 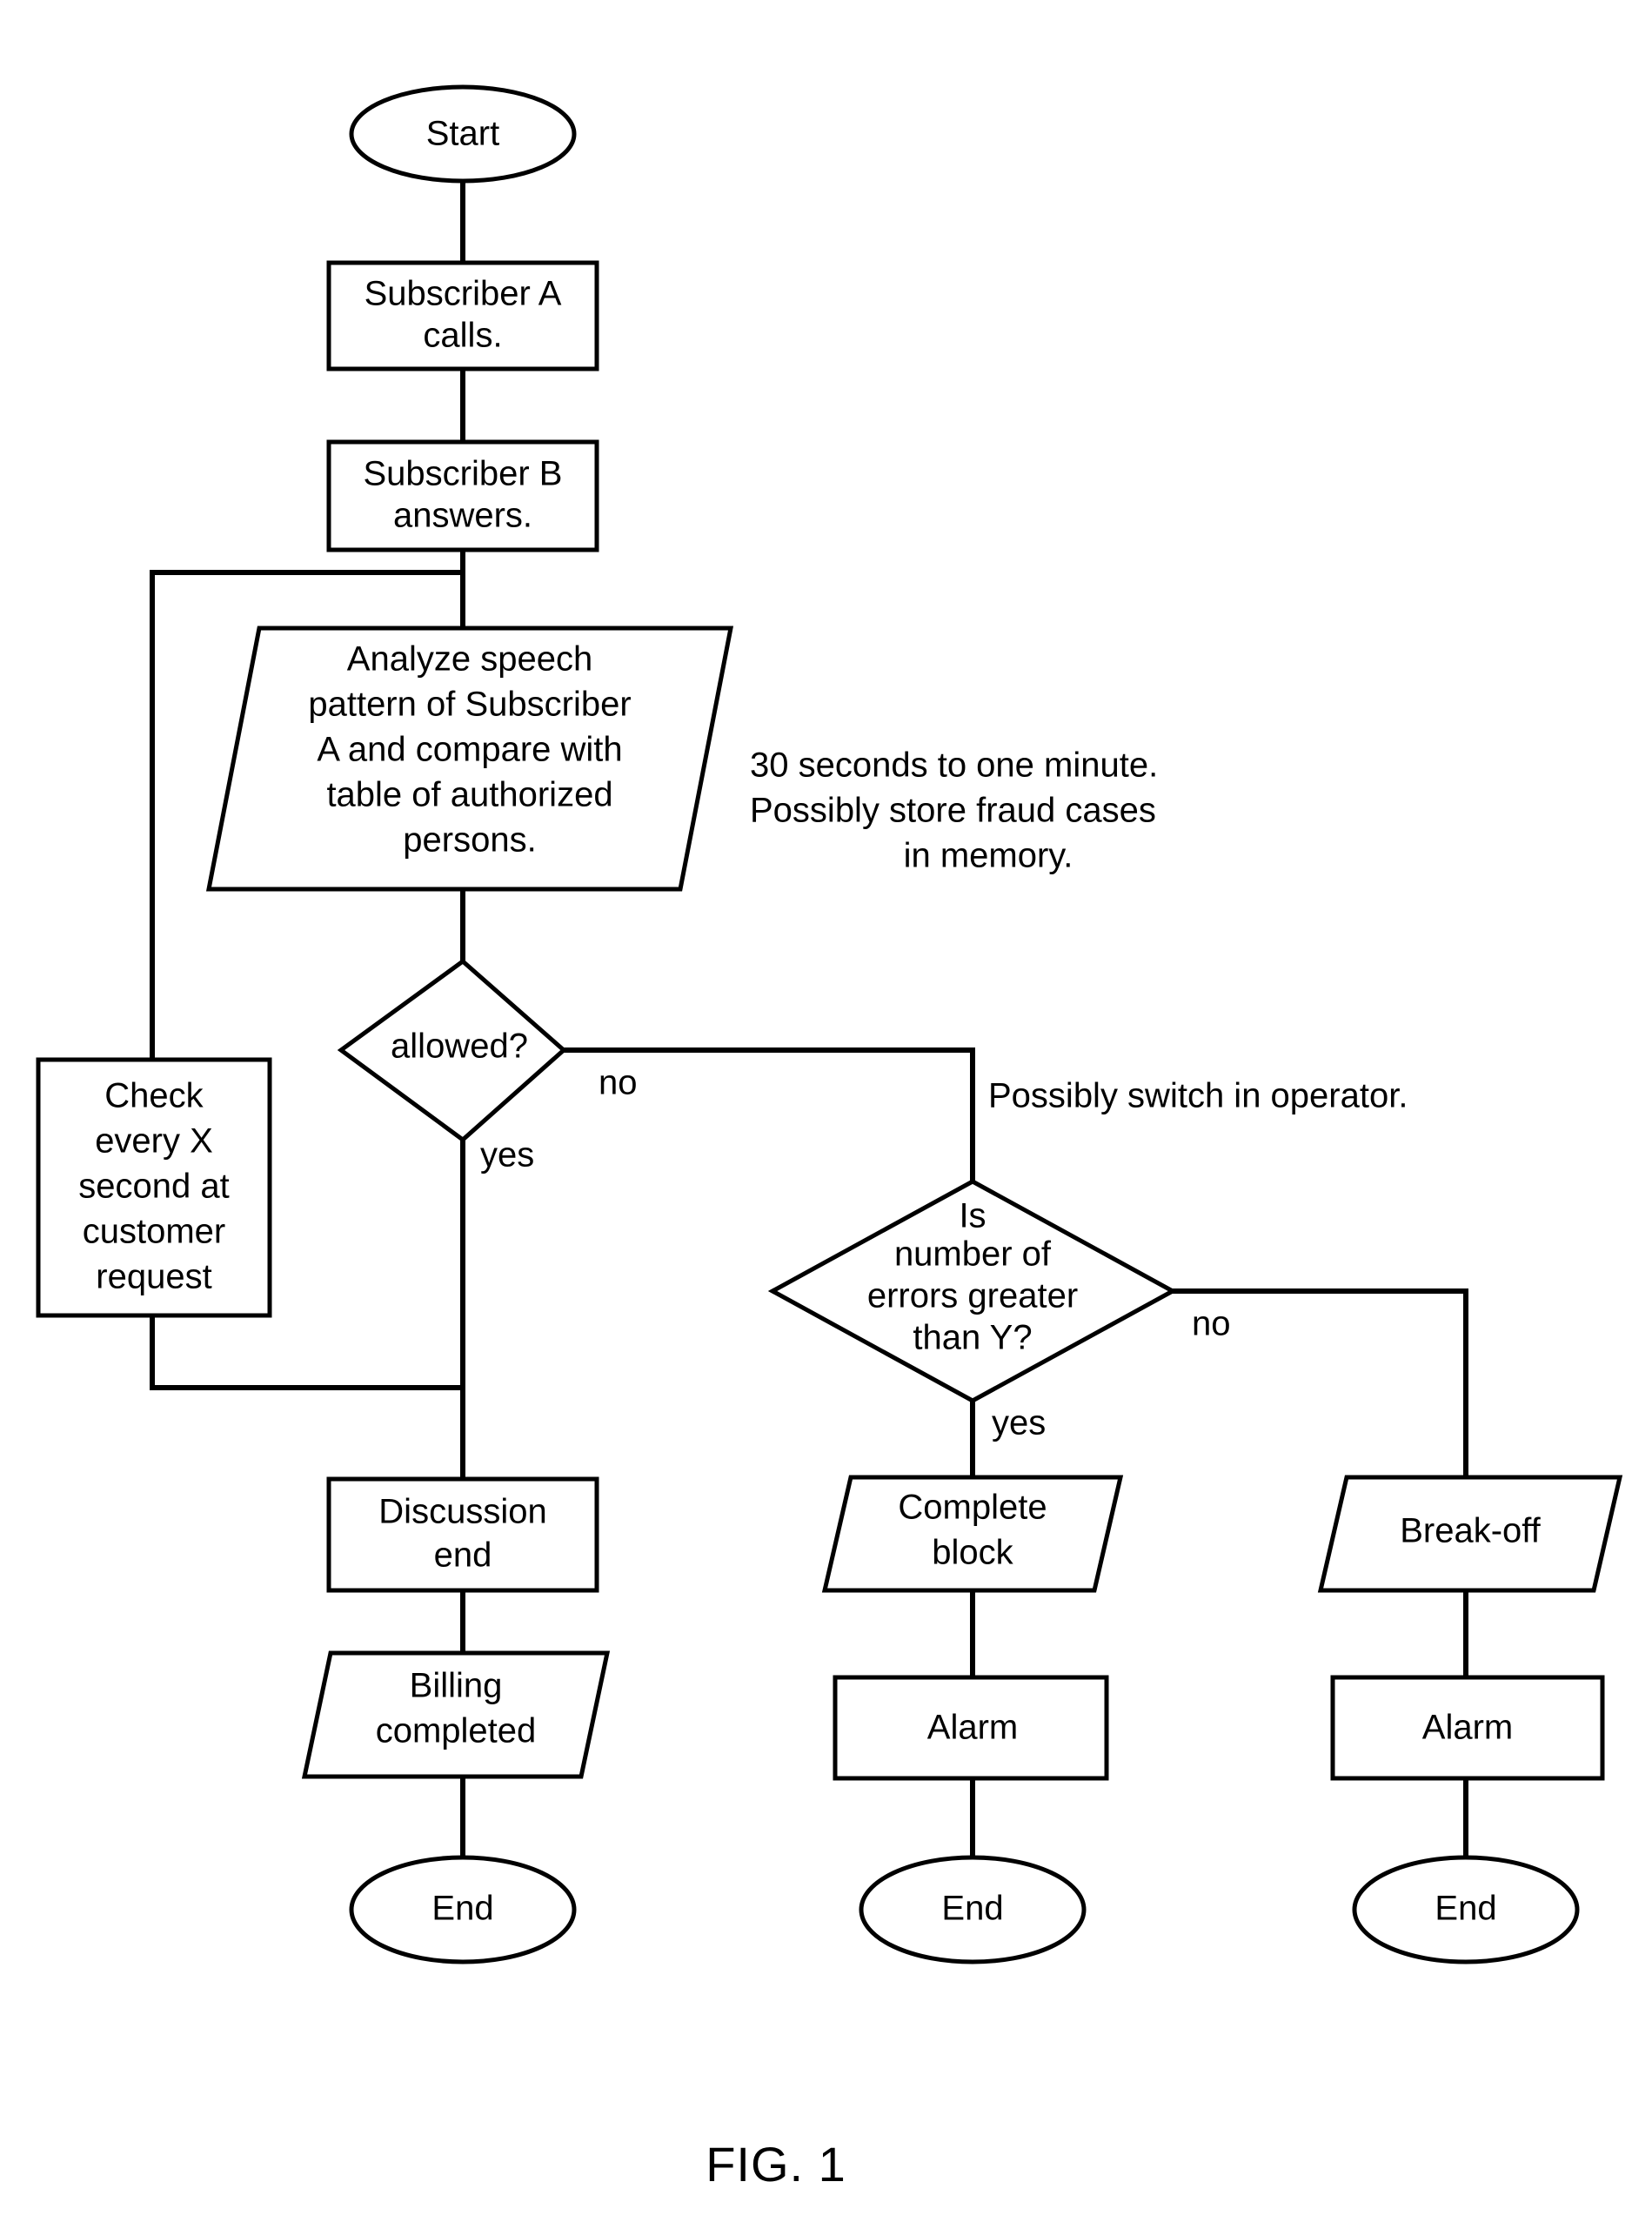 What do you see at coordinates (456, 1686) in the screenshot?
I see `billing-completed-line1: Billing` at bounding box center [456, 1686].